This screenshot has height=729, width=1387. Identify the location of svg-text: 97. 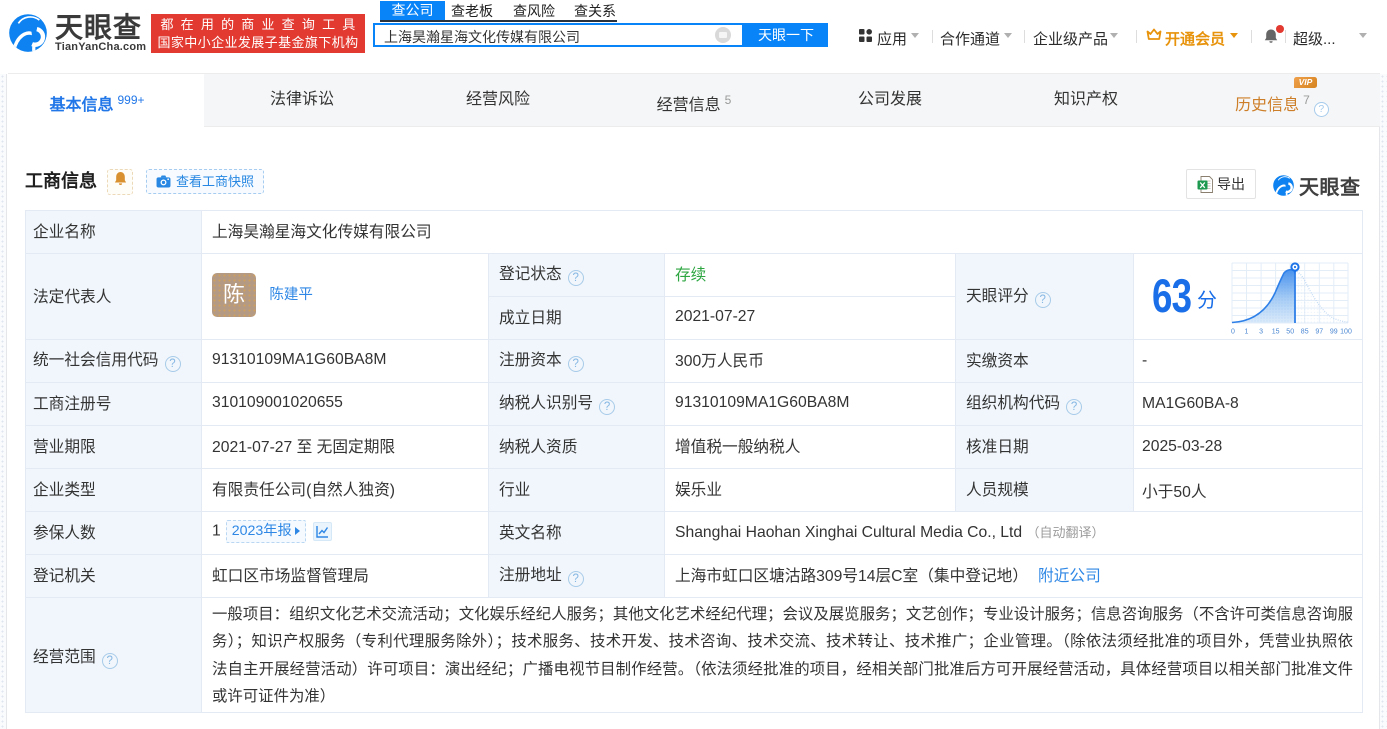
(1319, 331).